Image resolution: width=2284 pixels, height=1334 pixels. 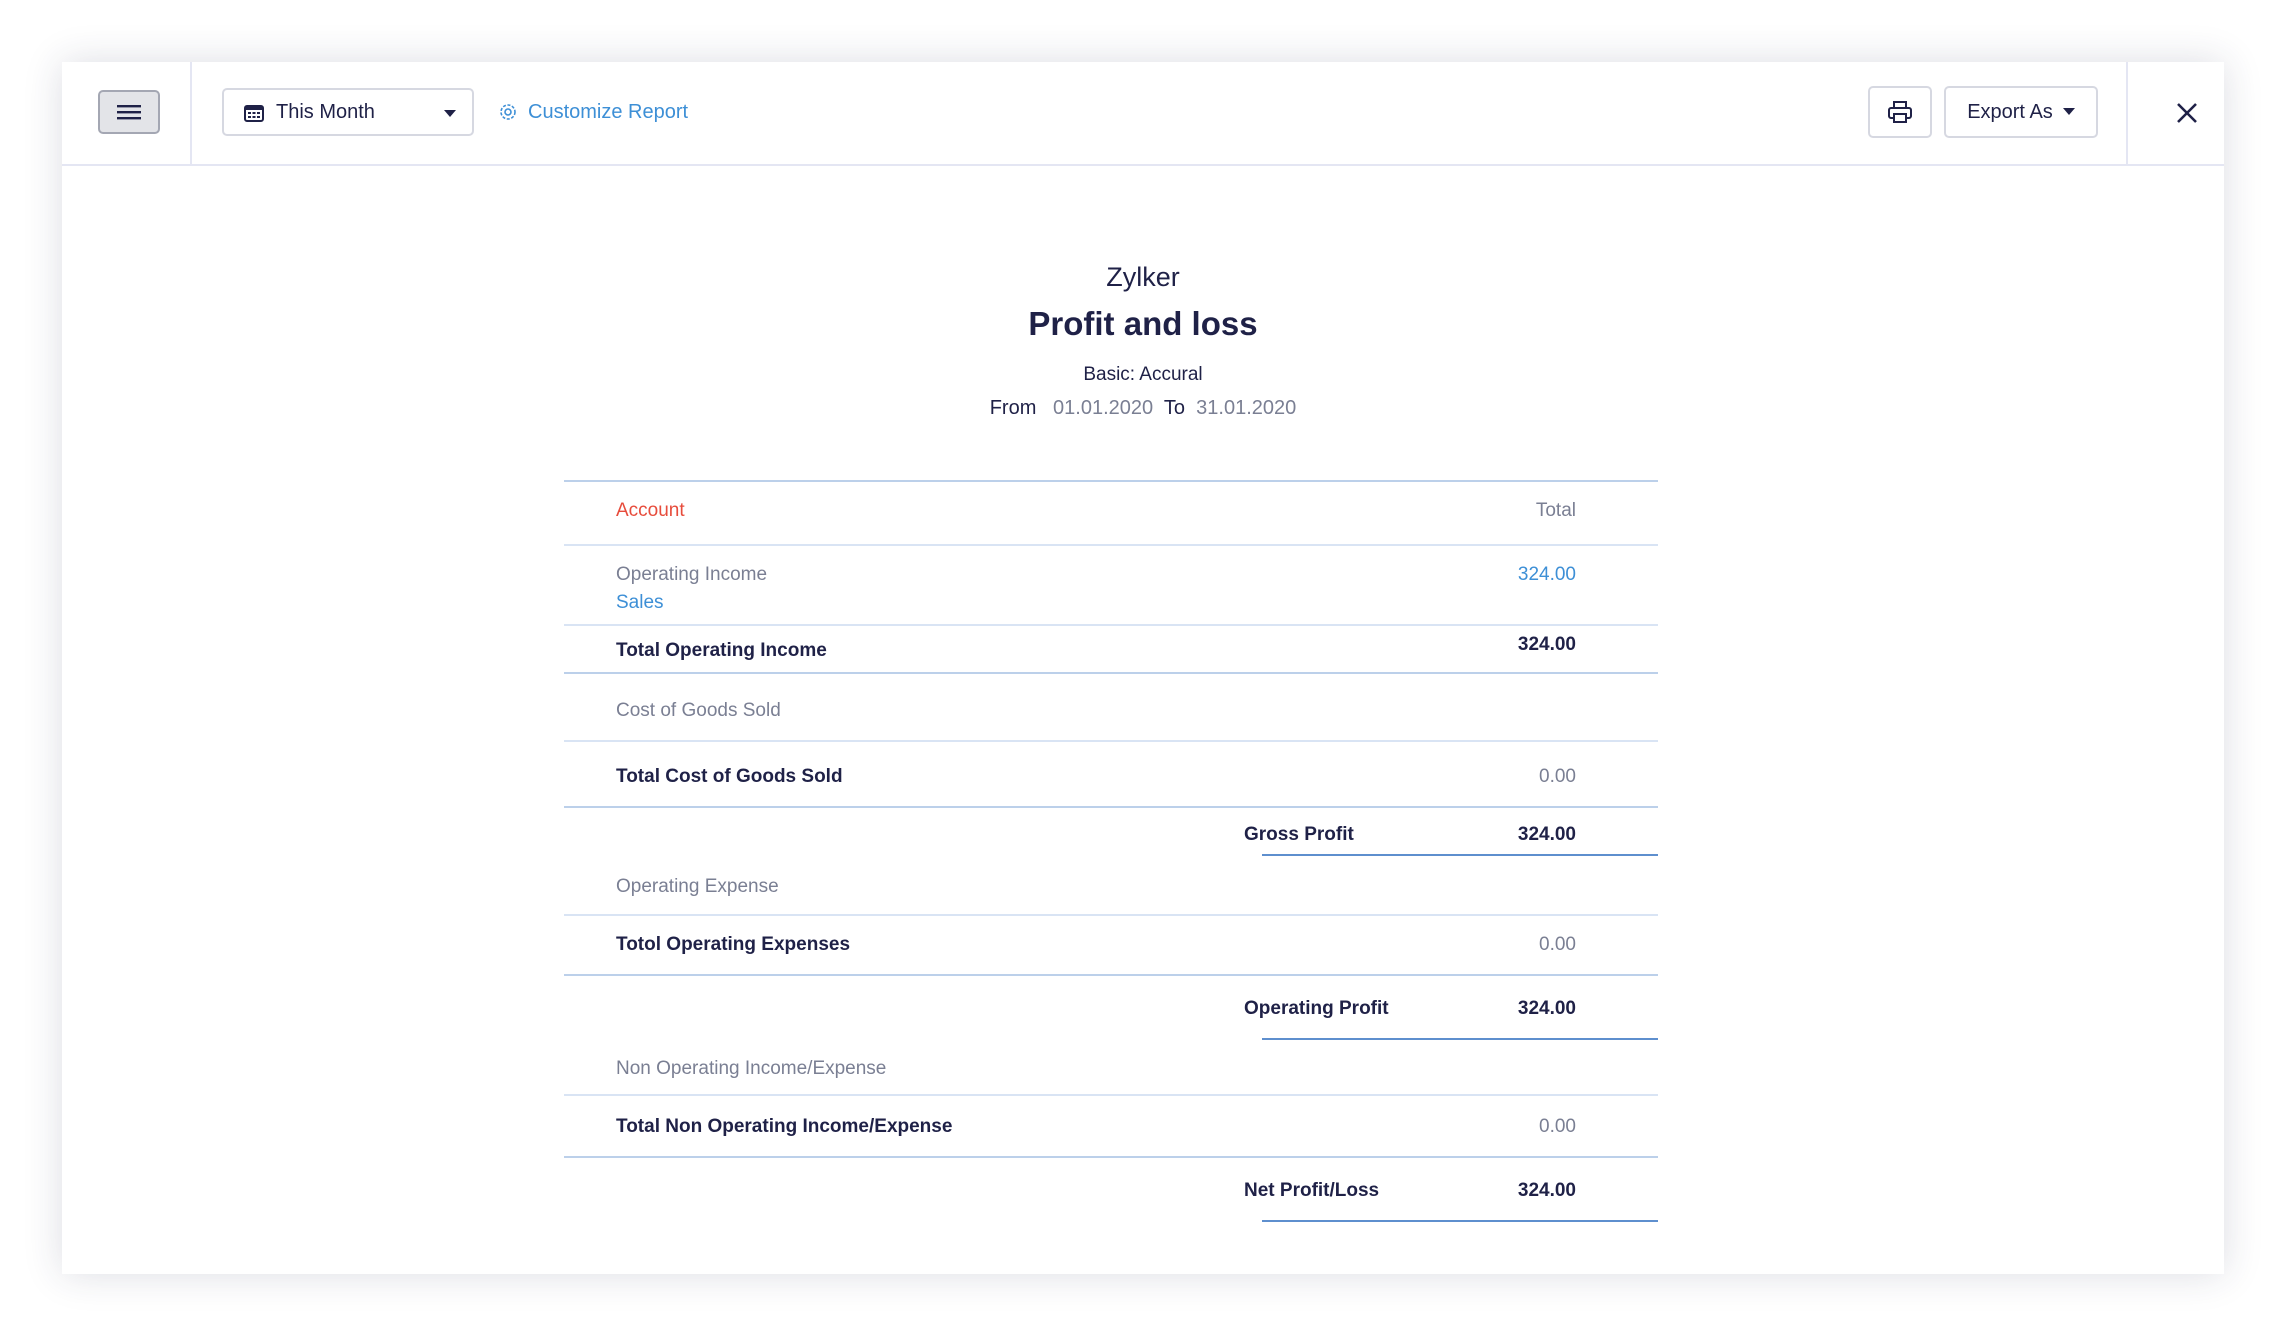 I want to click on total-operating-income-amount: 324.00, so click(x=1546, y=644).